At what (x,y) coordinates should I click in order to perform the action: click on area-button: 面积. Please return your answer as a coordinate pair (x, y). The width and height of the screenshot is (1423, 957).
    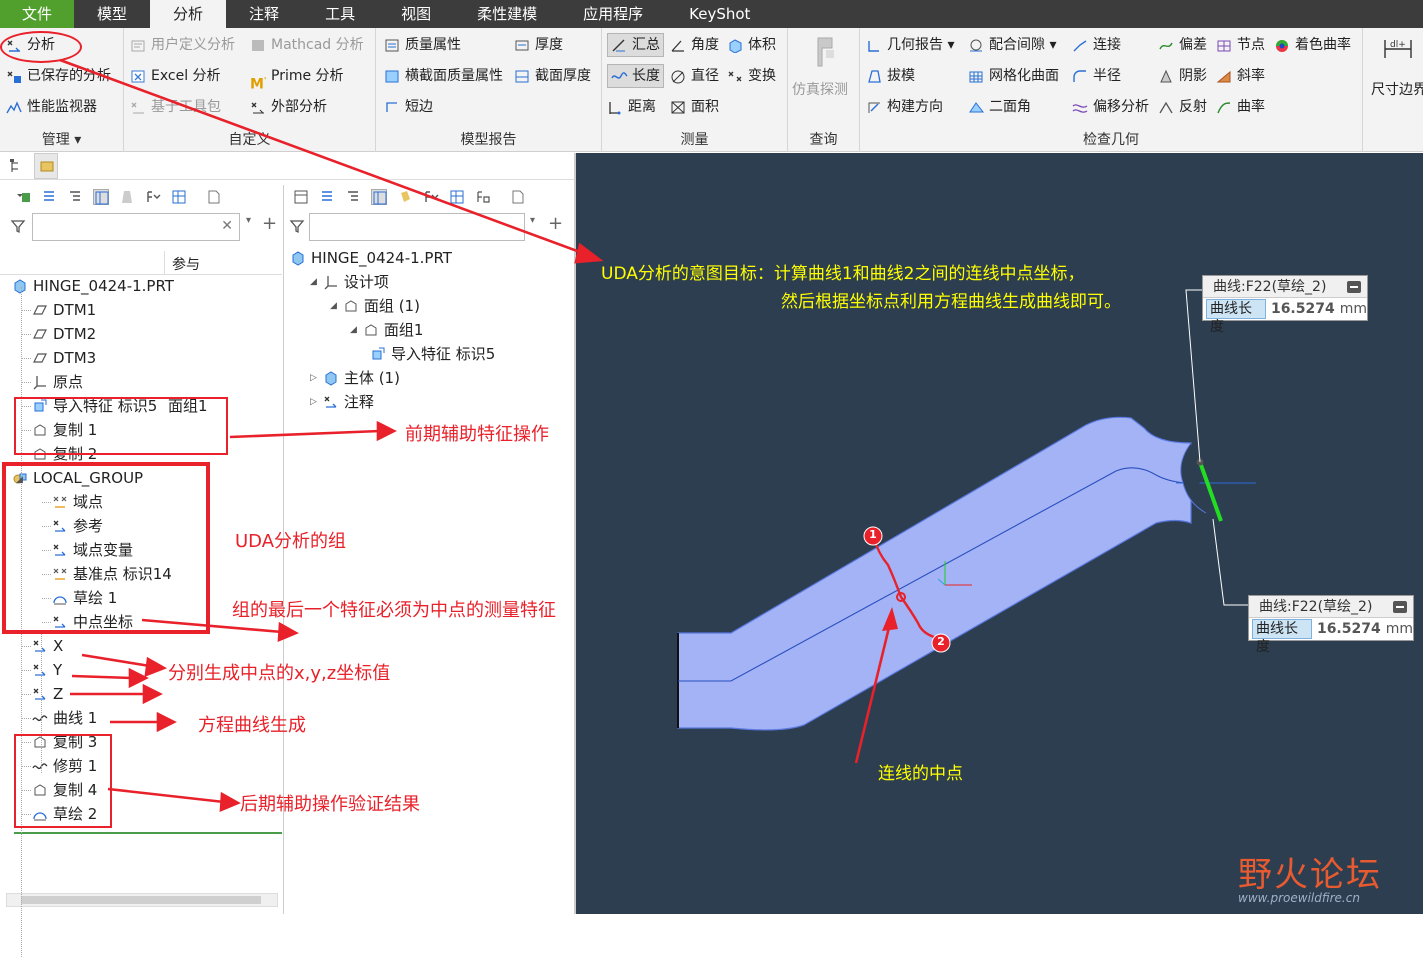
    Looking at the image, I should click on (694, 107).